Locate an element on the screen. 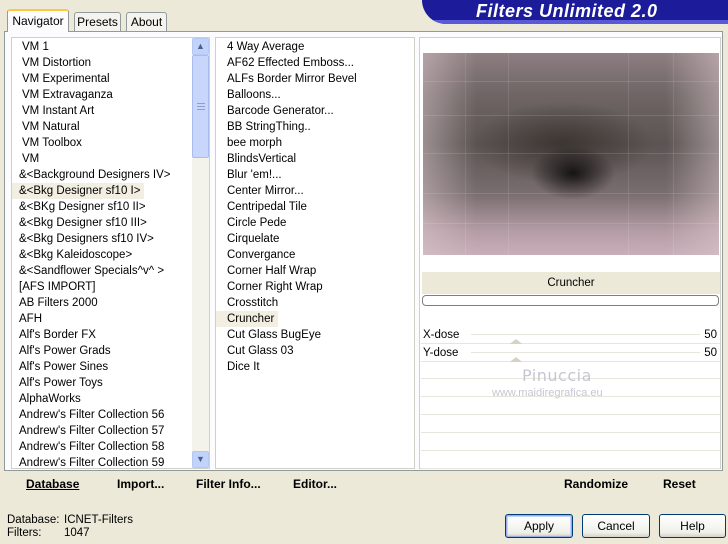  category-item: AlphaWorks is located at coordinates (48, 399).